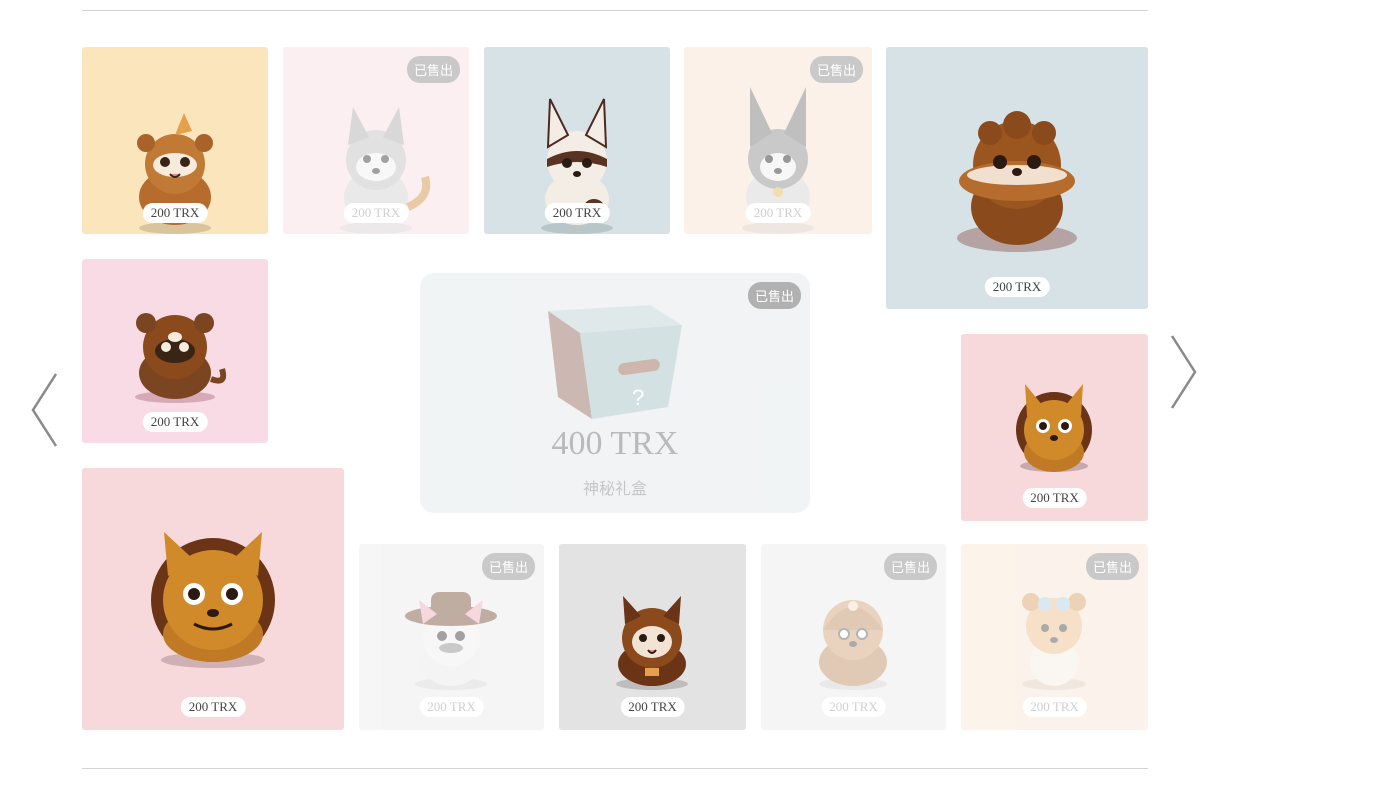 This screenshot has width=1400, height=799. Describe the element at coordinates (615, 10) in the screenshot. I see `top-divider` at that location.